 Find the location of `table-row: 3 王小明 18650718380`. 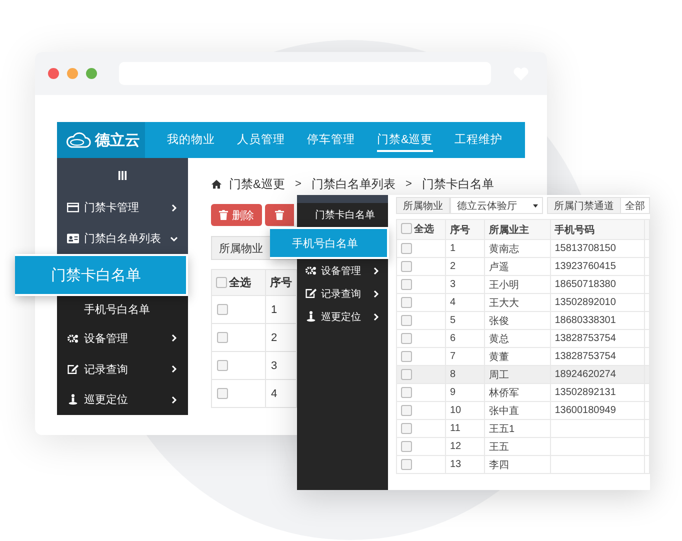

table-row: 3 王小明 18650718380 is located at coordinates (523, 285).